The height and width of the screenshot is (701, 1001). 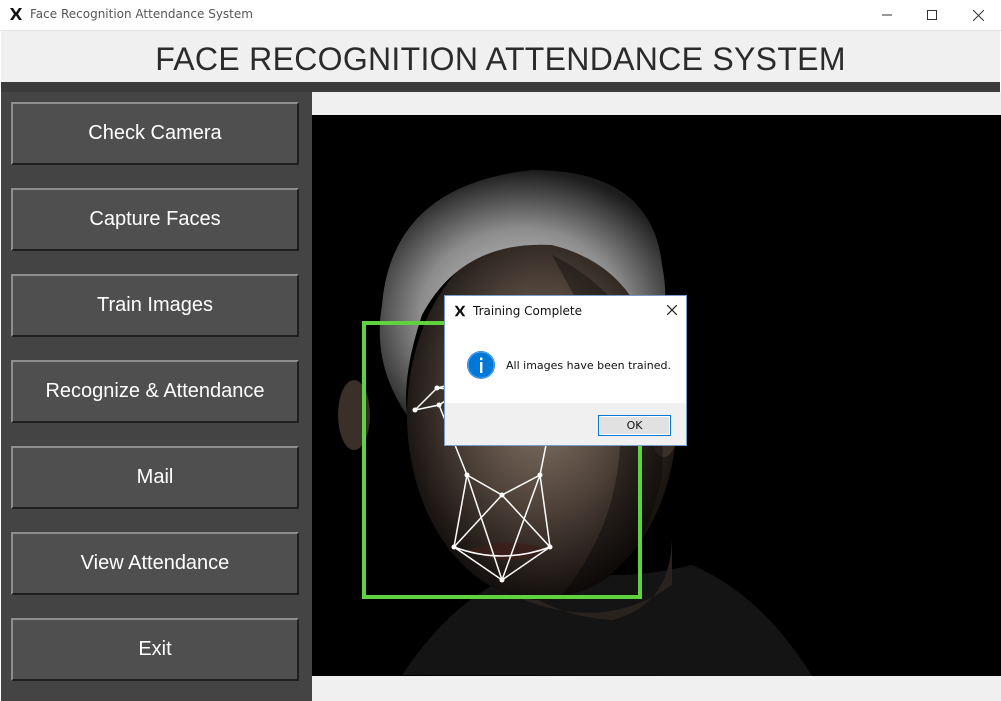 I want to click on close-window-button, so click(x=978, y=15).